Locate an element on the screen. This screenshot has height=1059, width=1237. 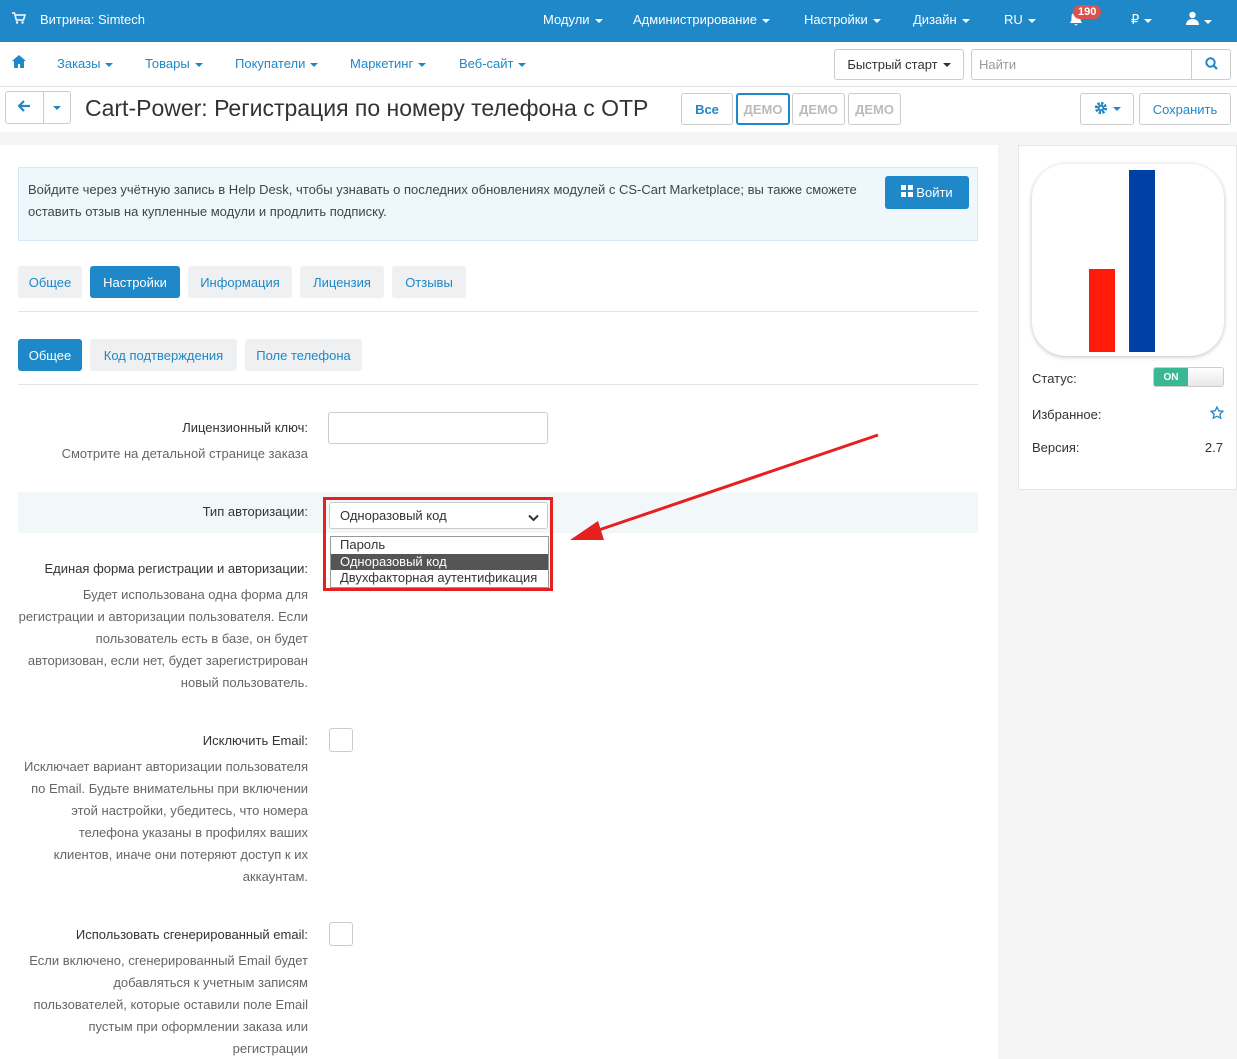
generated-email-checkbox is located at coordinates (341, 934).